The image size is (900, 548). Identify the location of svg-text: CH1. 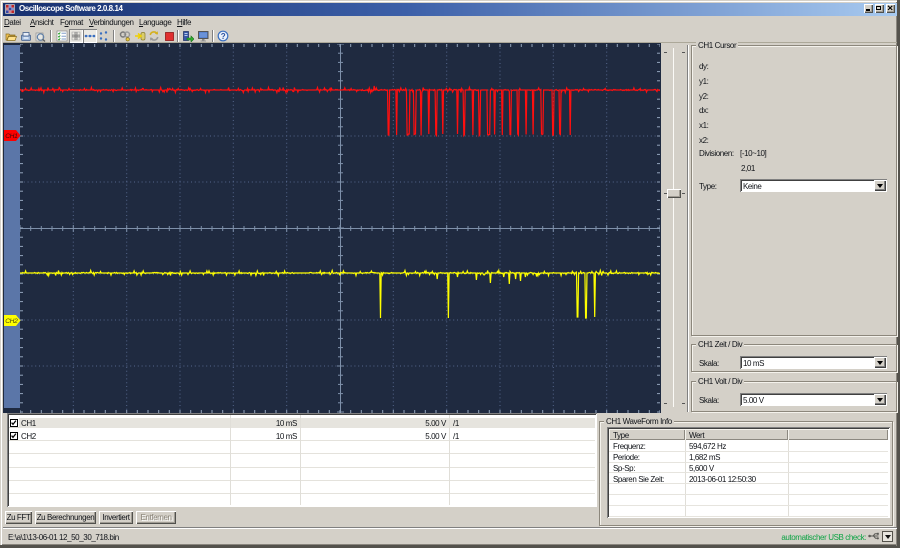
(11, 136).